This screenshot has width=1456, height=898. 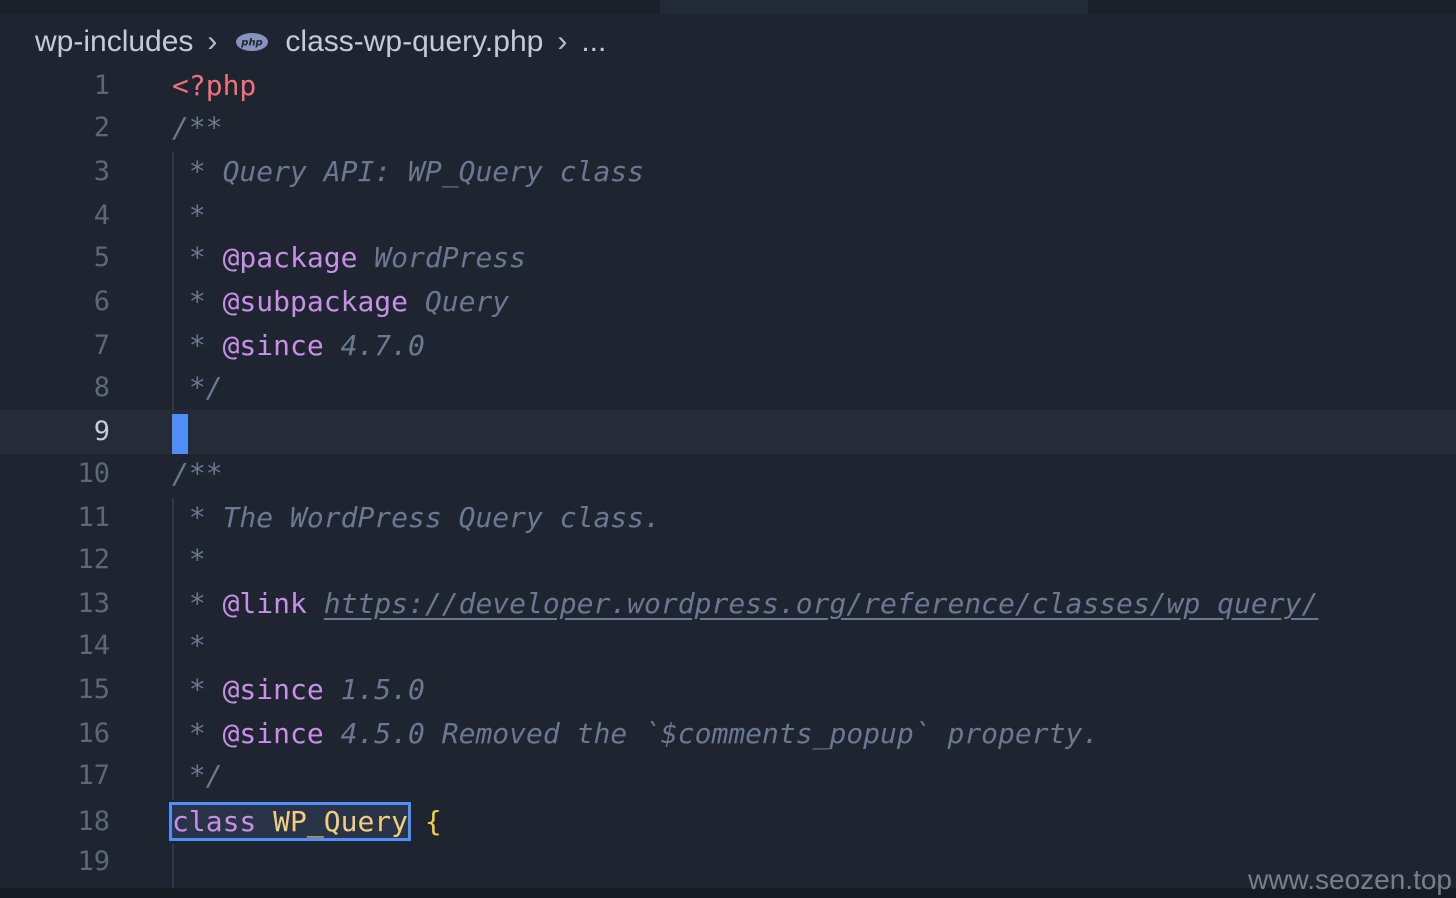 I want to click on doc-tag: @package, so click(x=290, y=257).